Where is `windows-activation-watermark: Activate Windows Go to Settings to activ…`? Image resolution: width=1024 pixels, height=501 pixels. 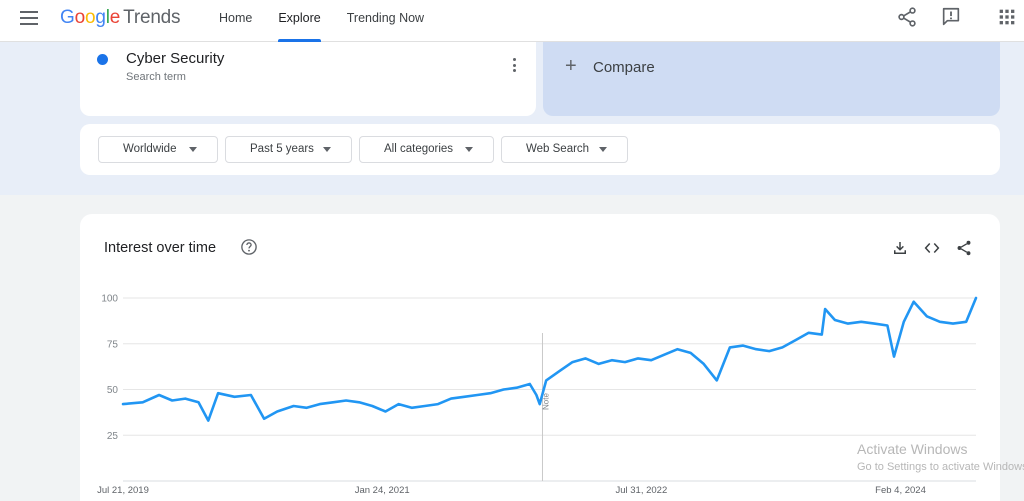
windows-activation-watermark: Activate Windows Go to Settings to activ… is located at coordinates (940, 457).